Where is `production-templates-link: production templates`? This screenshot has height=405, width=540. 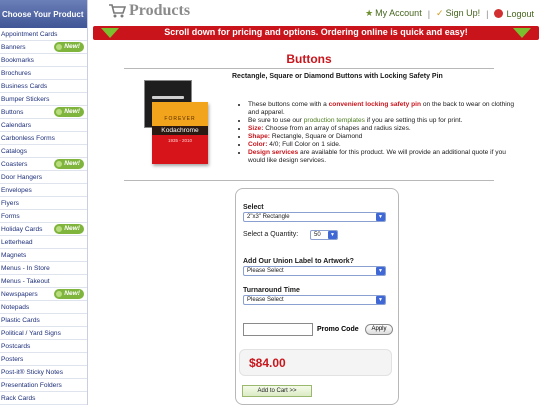 production-templates-link: production templates is located at coordinates (334, 120).